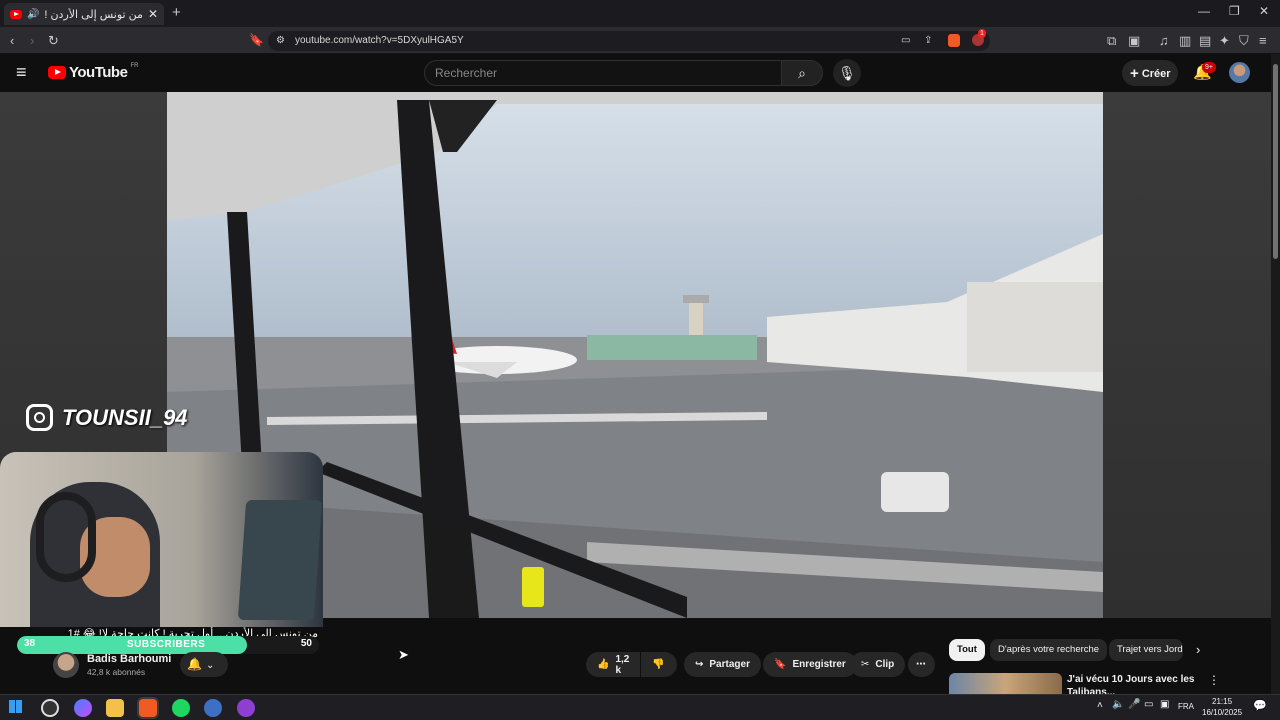 Image resolution: width=1280 pixels, height=720 pixels. What do you see at coordinates (885, 664) in the screenshot?
I see `clip-label: Clip` at bounding box center [885, 664].